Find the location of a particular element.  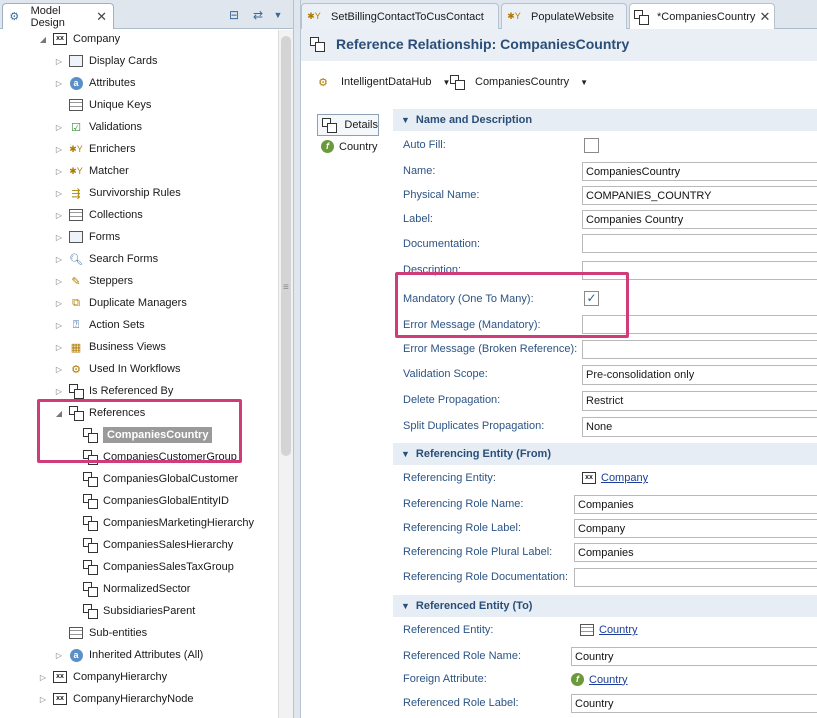

section-referenced-entity: ▼ Referenced Entity (To) is located at coordinates (605, 606).